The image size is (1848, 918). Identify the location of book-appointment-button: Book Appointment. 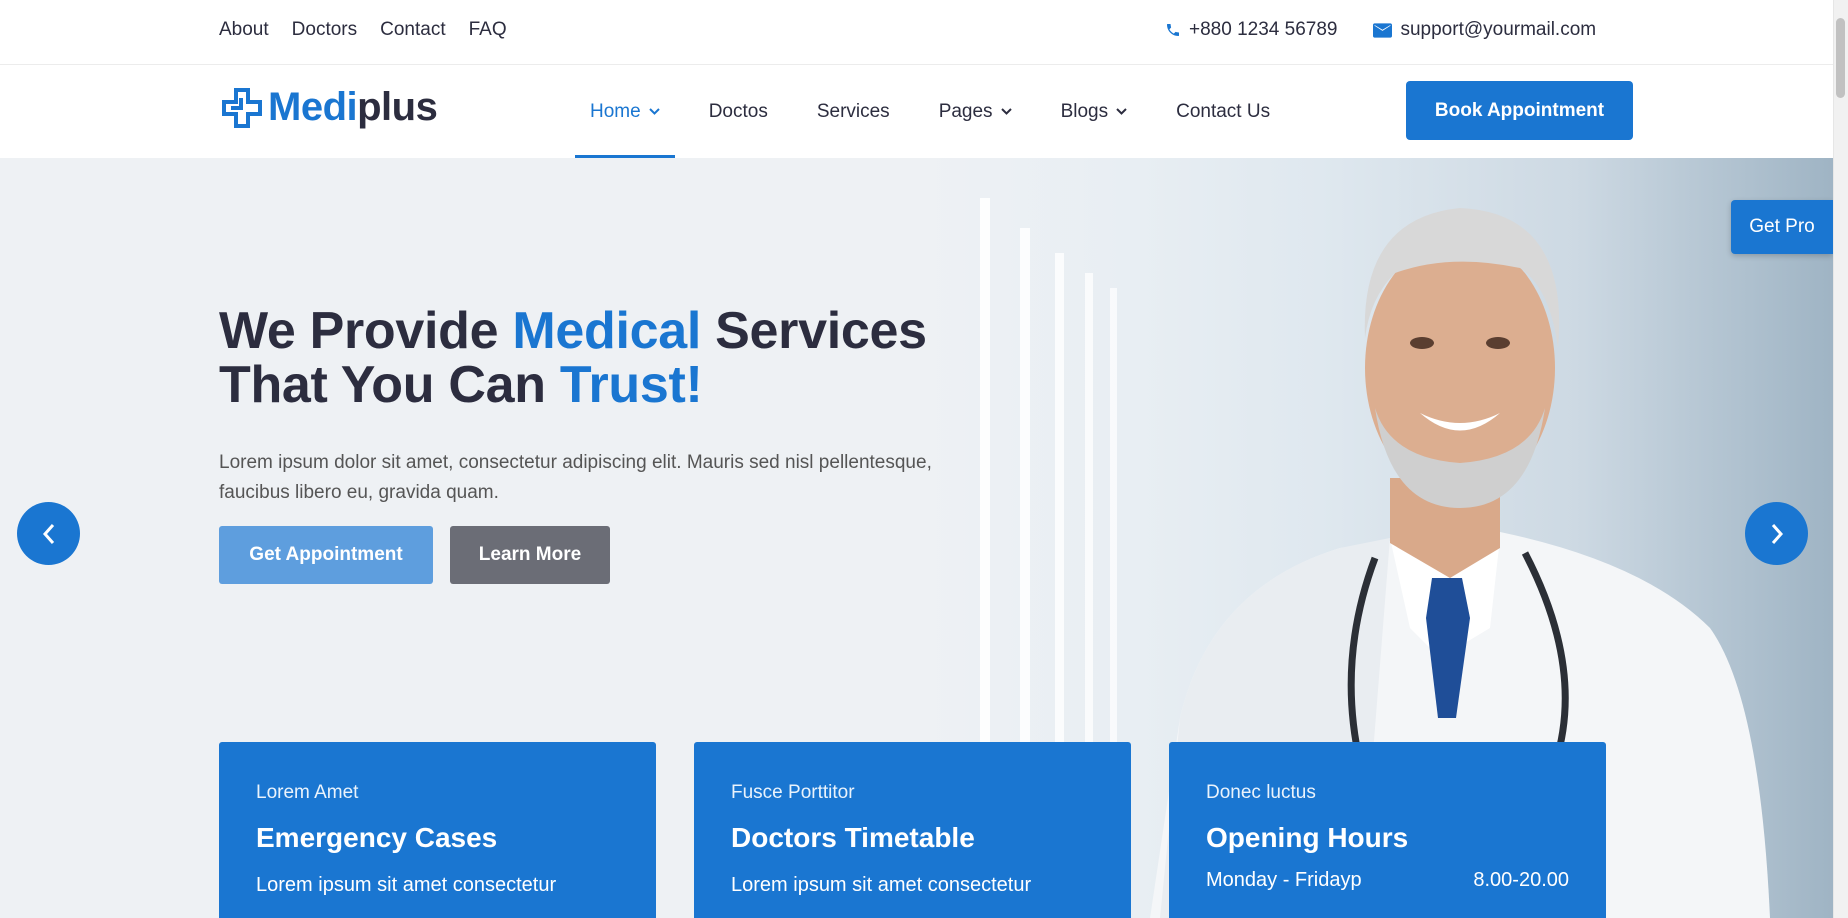
(1519, 110).